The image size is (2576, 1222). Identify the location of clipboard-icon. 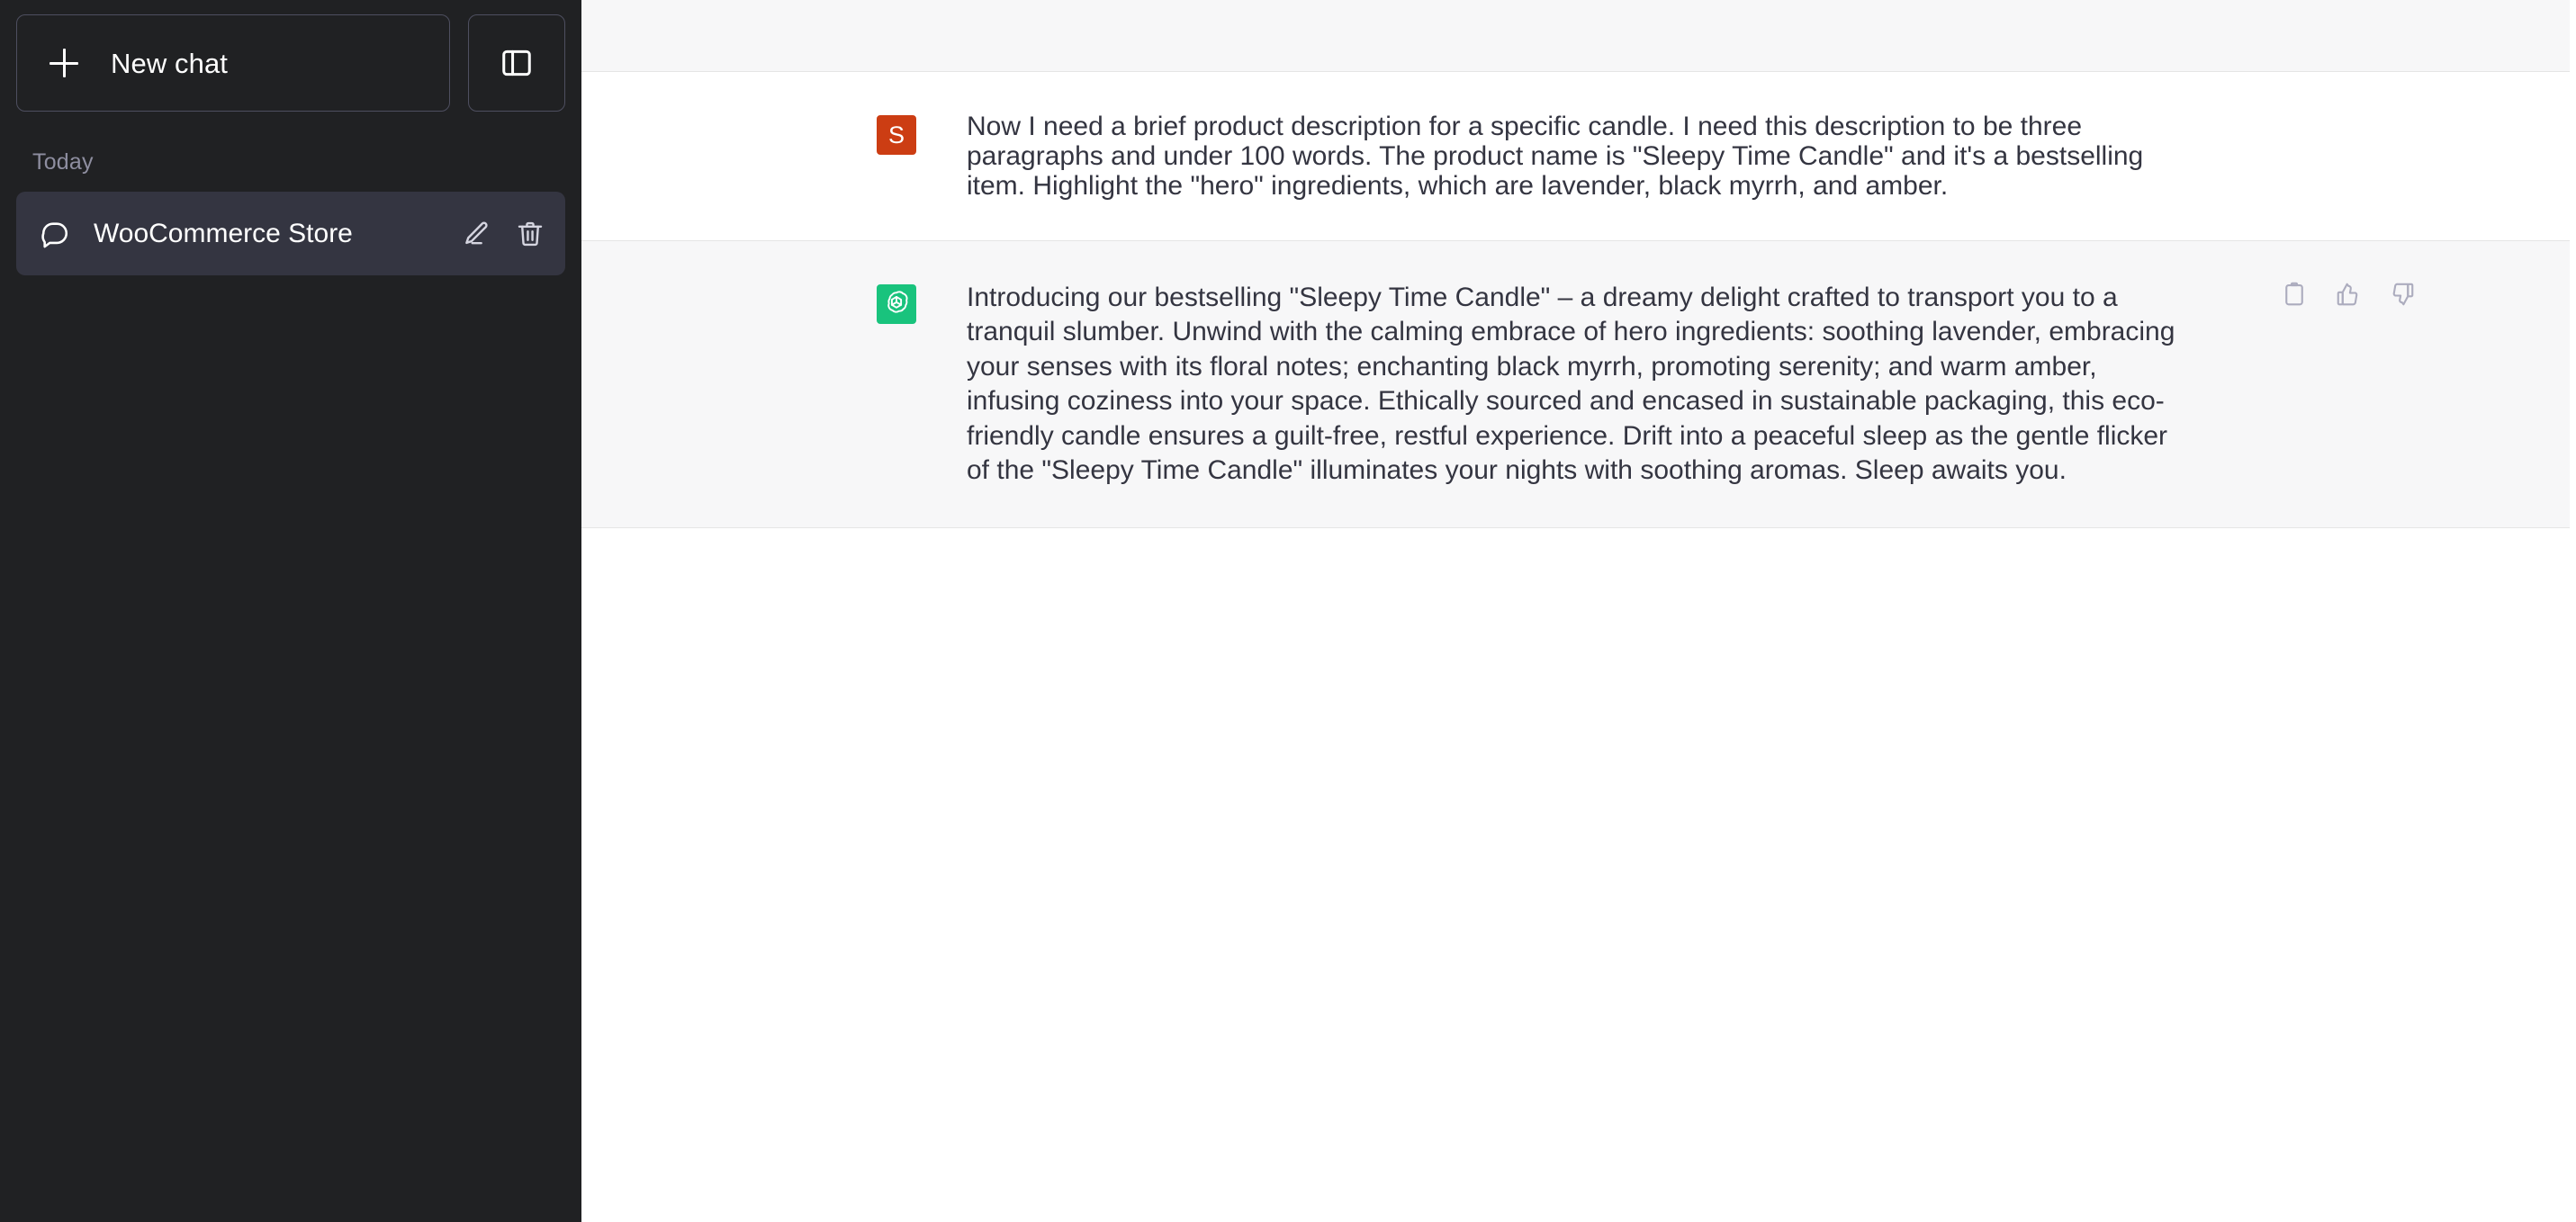
(2294, 294).